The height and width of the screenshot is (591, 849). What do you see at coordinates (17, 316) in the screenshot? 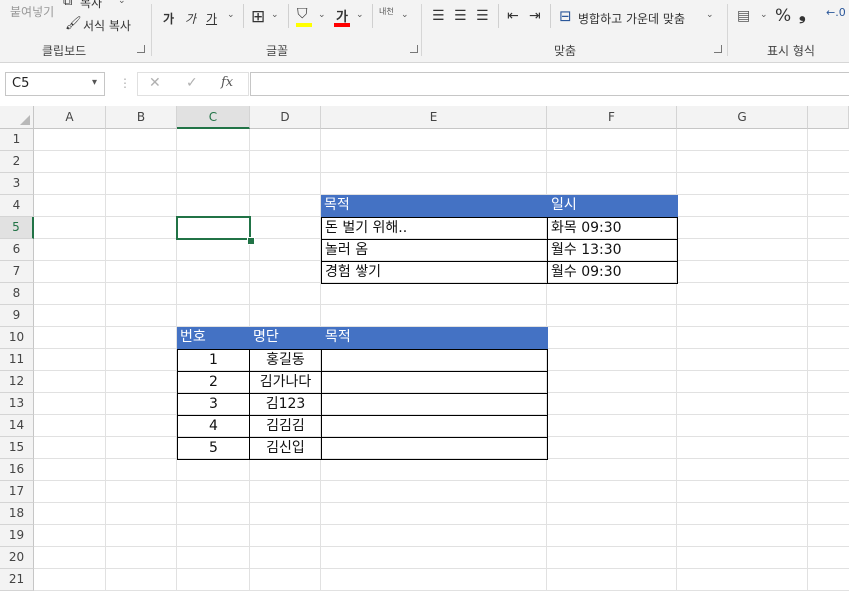
I see `row-header-9: 9` at bounding box center [17, 316].